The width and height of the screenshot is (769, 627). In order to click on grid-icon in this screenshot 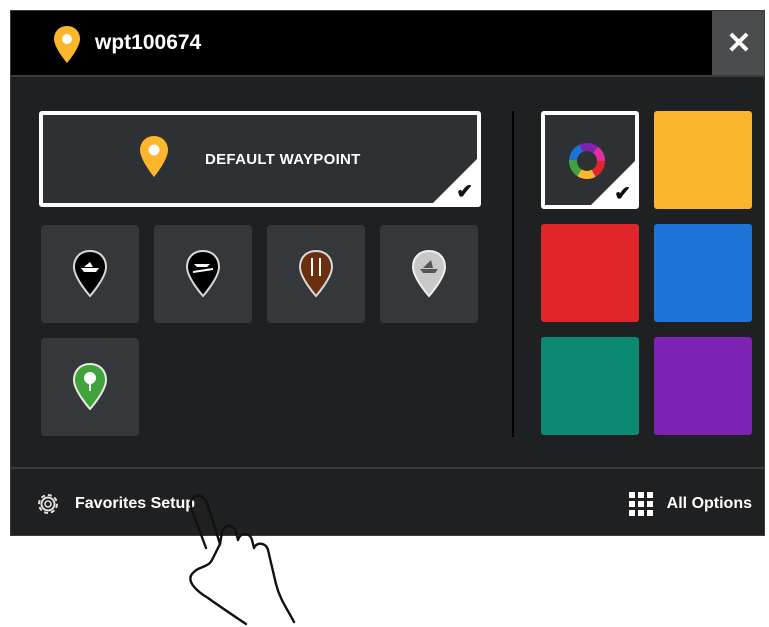, I will do `click(640, 504)`.